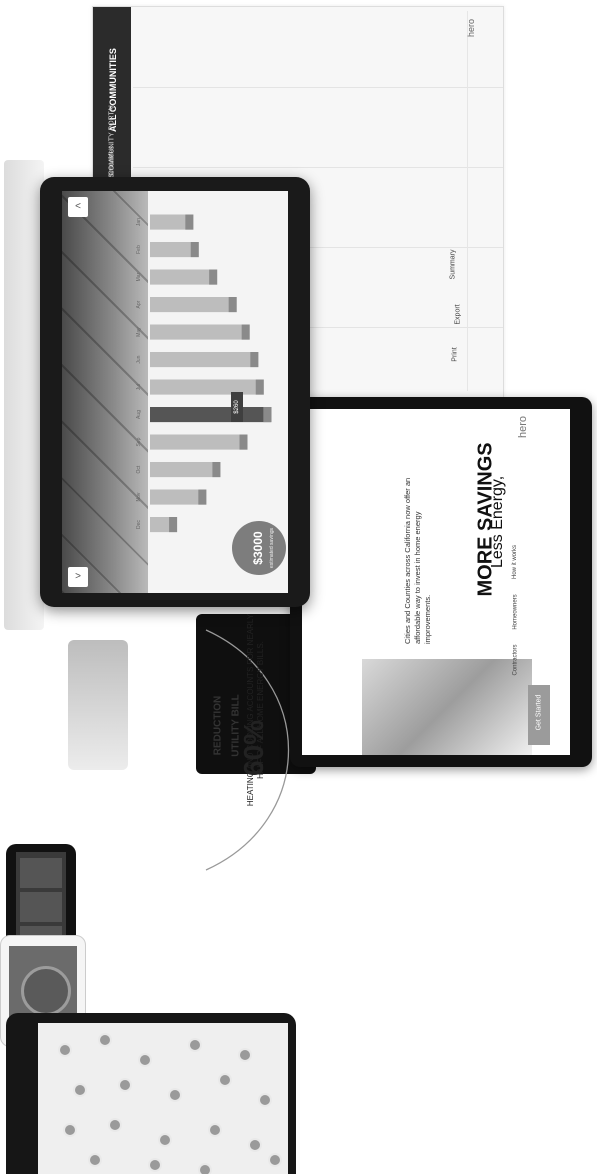 The image size is (597, 1174). What do you see at coordinates (78, 207) in the screenshot?
I see `carousel-prev: <` at bounding box center [78, 207].